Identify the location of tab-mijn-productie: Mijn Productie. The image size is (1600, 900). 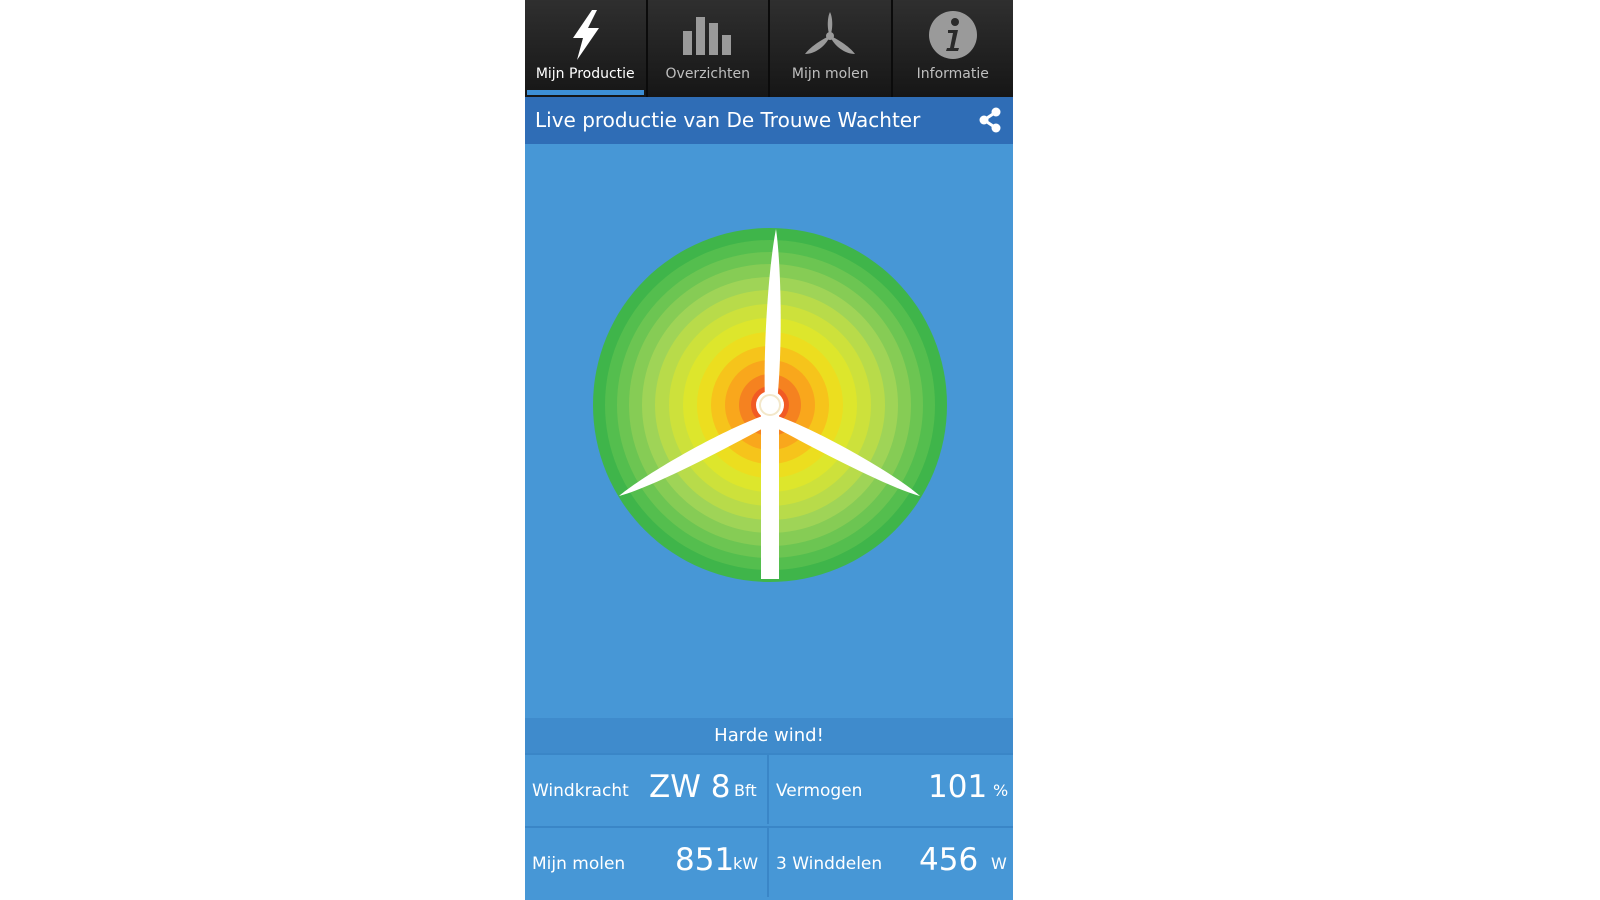
(586, 48).